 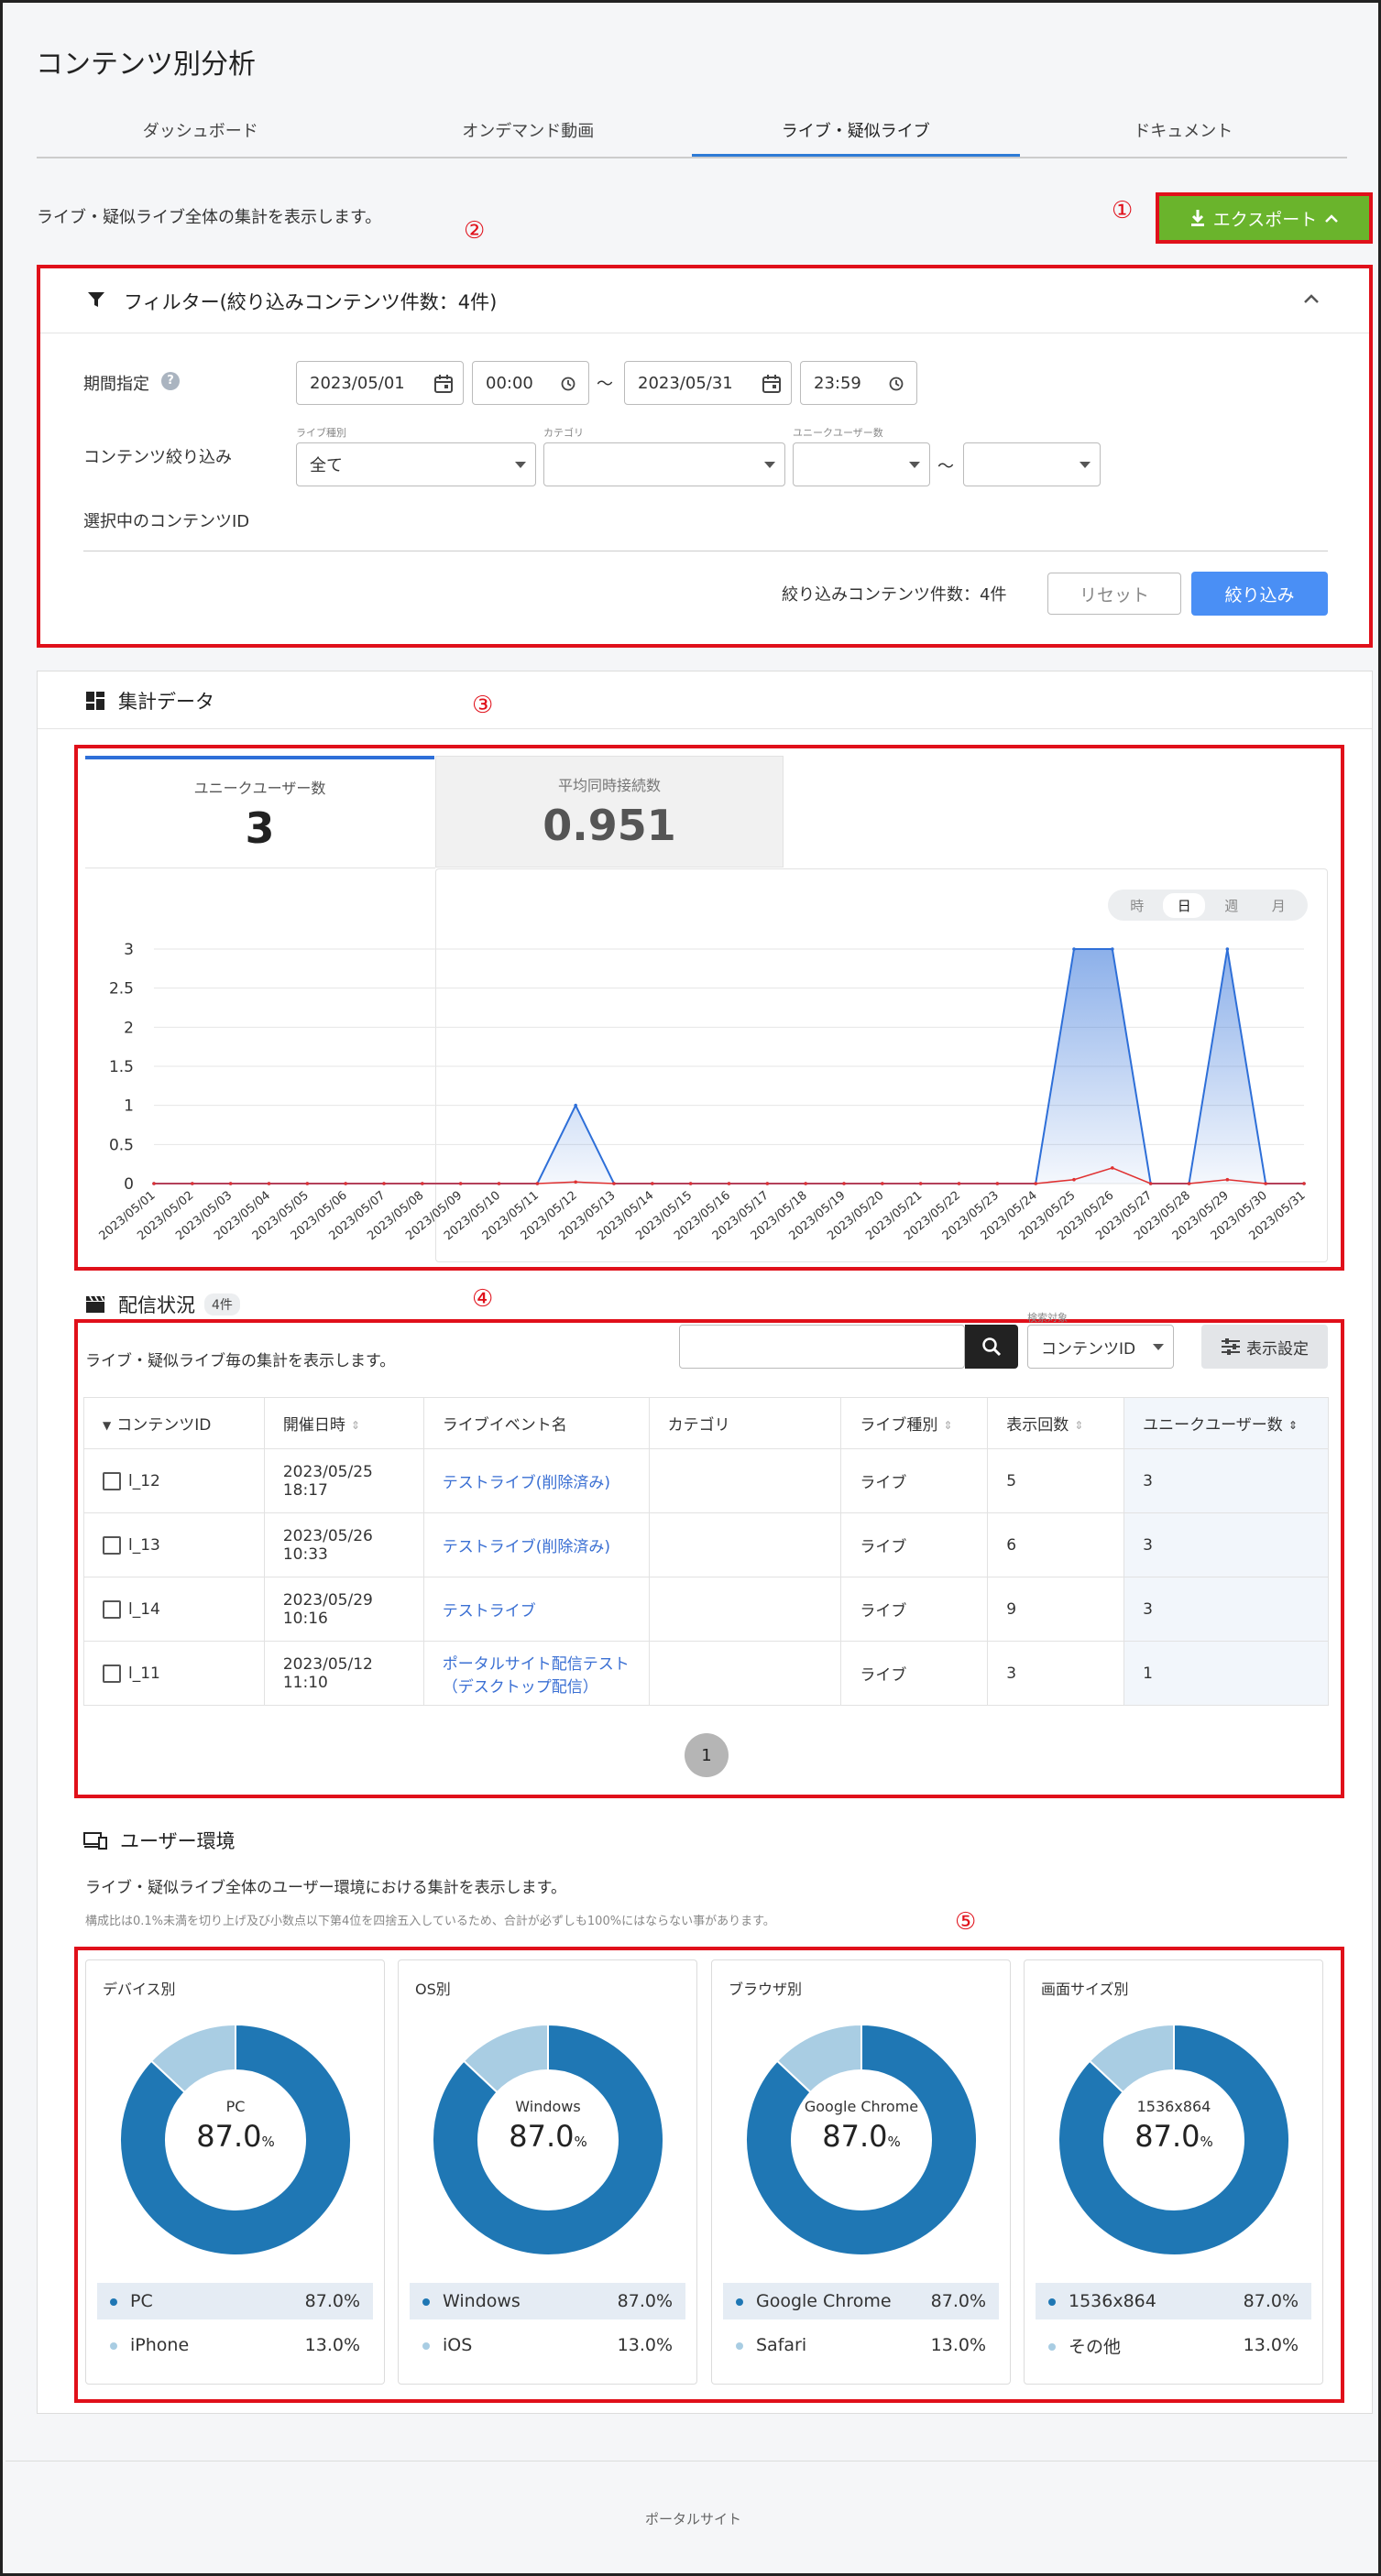 I want to click on cell-date: 2023/05/25 18:17, so click(x=344, y=1481).